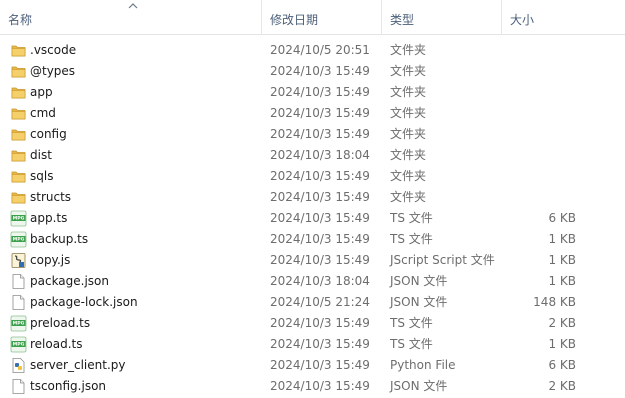 The image size is (625, 398). I want to click on file-row: MPG app.ts 2024/10/3 15:49 TS 文件 6 KB, so click(312, 218).